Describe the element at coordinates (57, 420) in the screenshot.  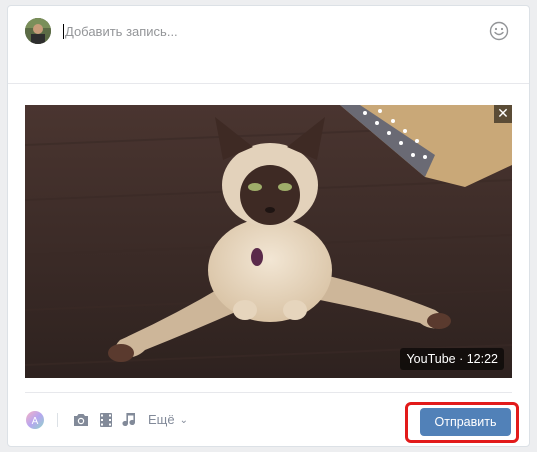
I see `toolbar-separator` at that location.